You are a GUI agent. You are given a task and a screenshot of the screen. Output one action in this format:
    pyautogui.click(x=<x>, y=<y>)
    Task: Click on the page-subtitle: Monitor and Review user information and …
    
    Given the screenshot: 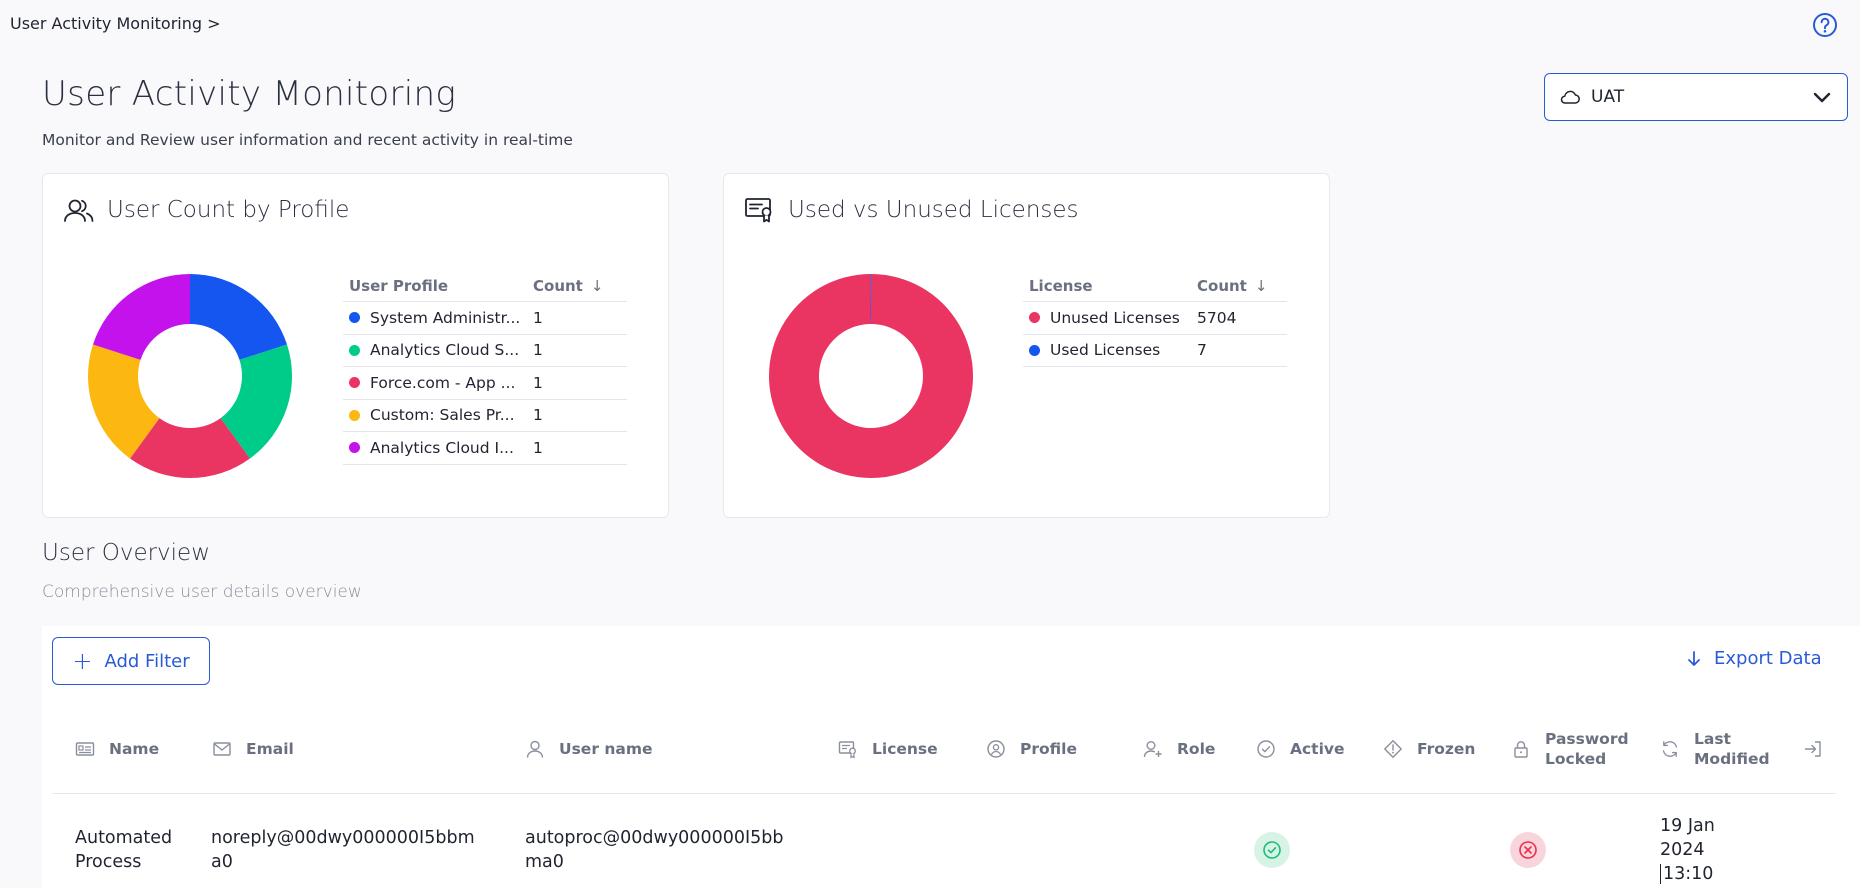 What is the action you would take?
    pyautogui.click(x=307, y=140)
    